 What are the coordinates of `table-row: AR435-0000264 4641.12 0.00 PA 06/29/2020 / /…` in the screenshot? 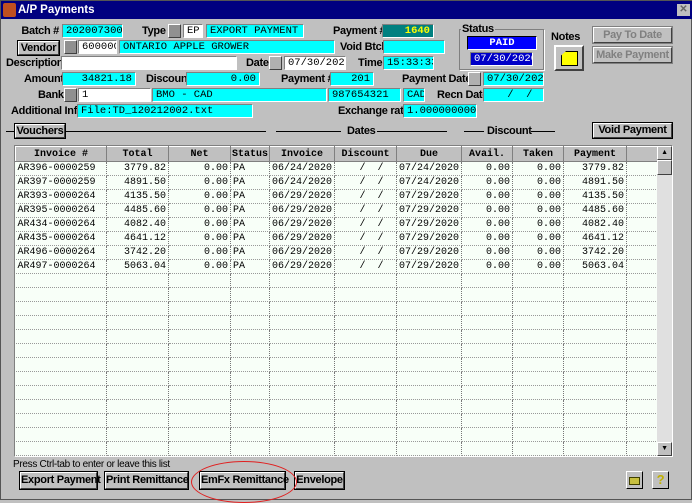 It's located at (340, 238).